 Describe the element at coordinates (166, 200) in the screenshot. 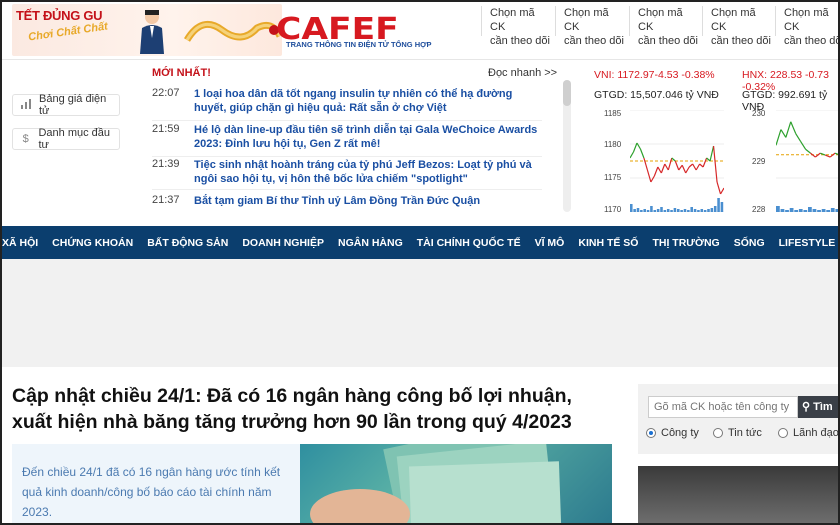

I see `news-time: 21:37` at that location.